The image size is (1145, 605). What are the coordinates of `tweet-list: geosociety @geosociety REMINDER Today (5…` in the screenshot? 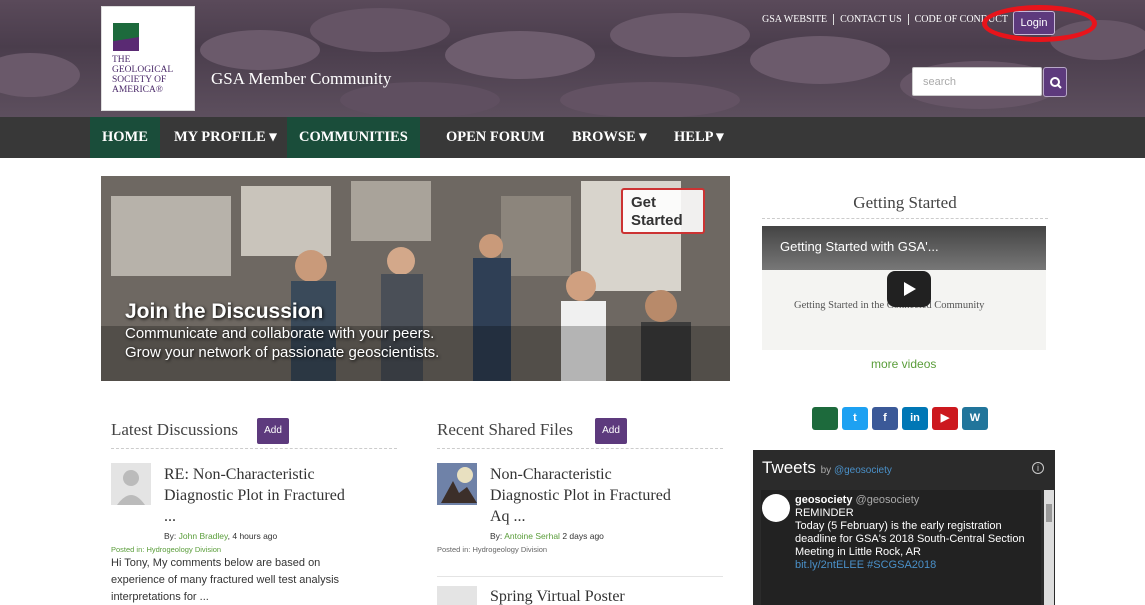 It's located at (901, 547).